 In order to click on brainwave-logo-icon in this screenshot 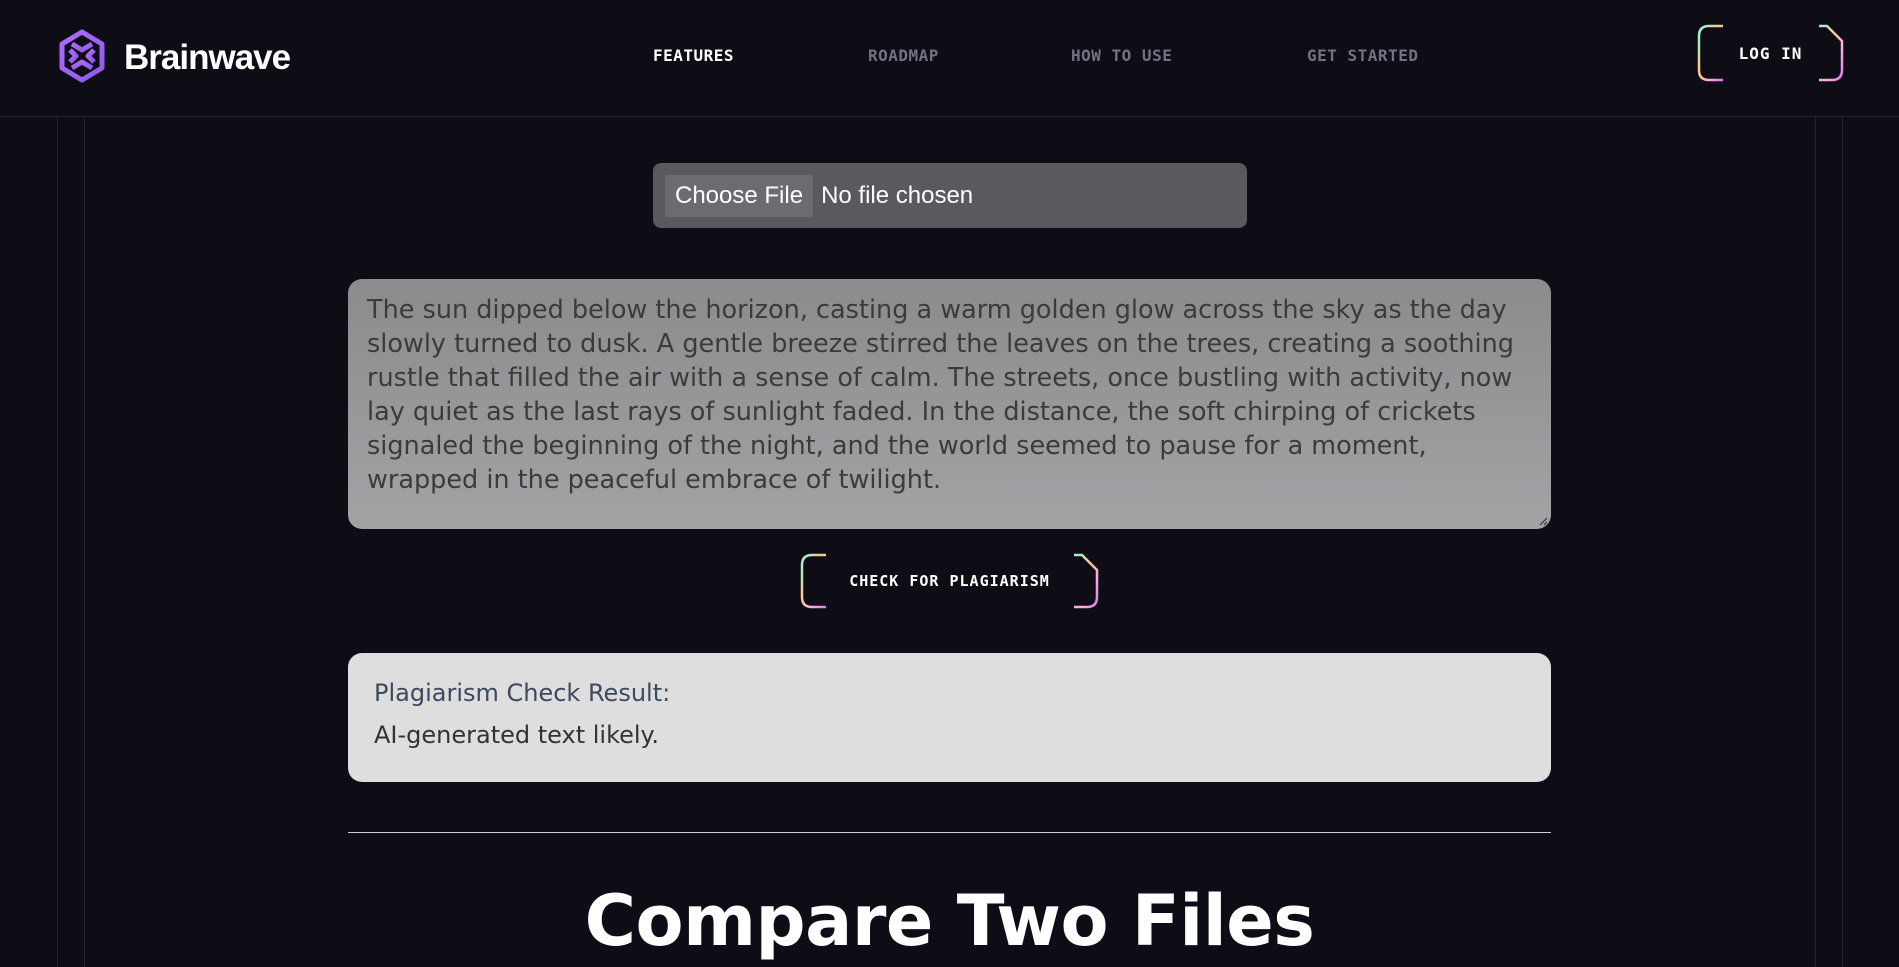, I will do `click(82, 58)`.